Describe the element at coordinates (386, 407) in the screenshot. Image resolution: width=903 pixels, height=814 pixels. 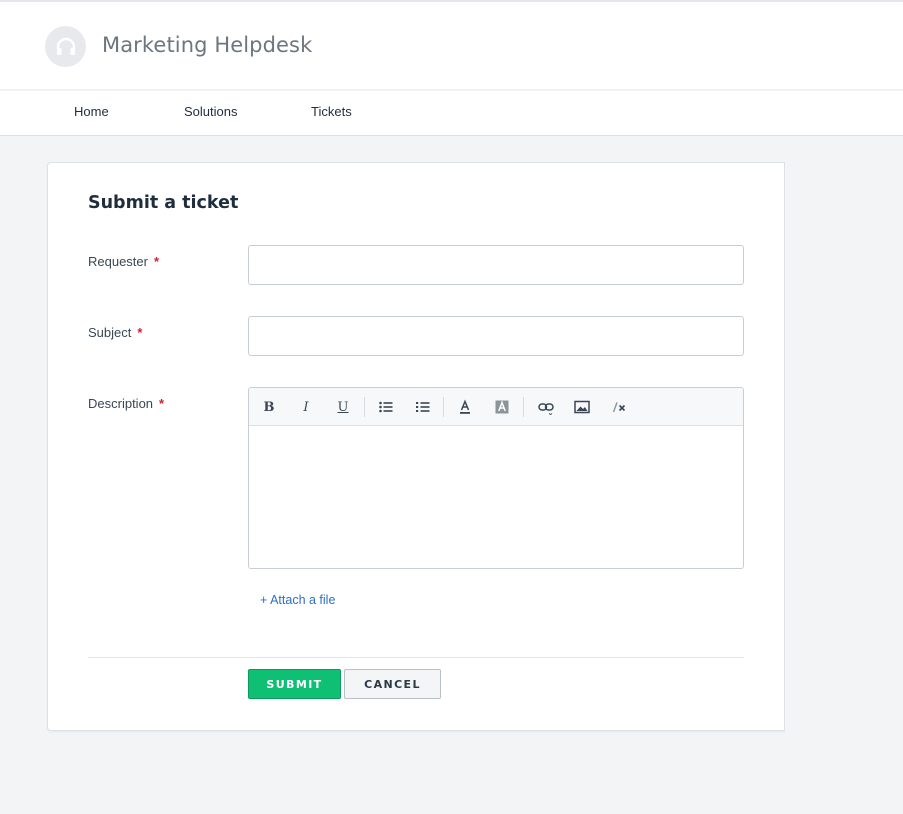
I see `bulleted-list-icon` at that location.